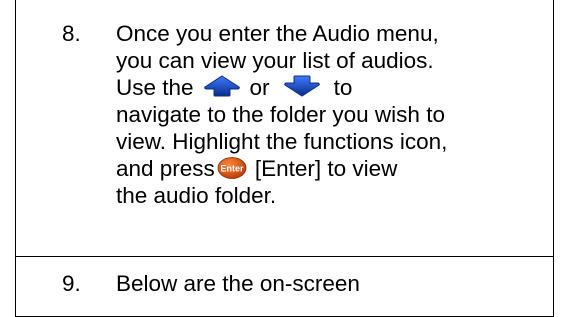 This screenshot has height=317, width=569. I want to click on step-line: and press Enter [Enter] to view, so click(336, 168).